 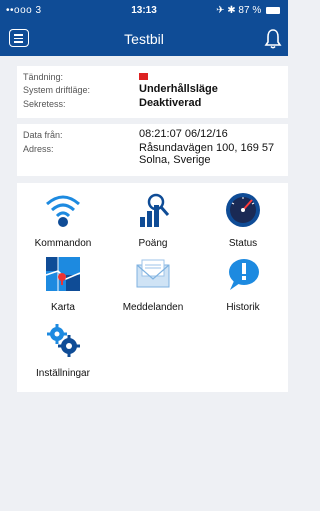 What do you see at coordinates (38, 149) in the screenshot?
I see `address-label: Adress:` at bounding box center [38, 149].